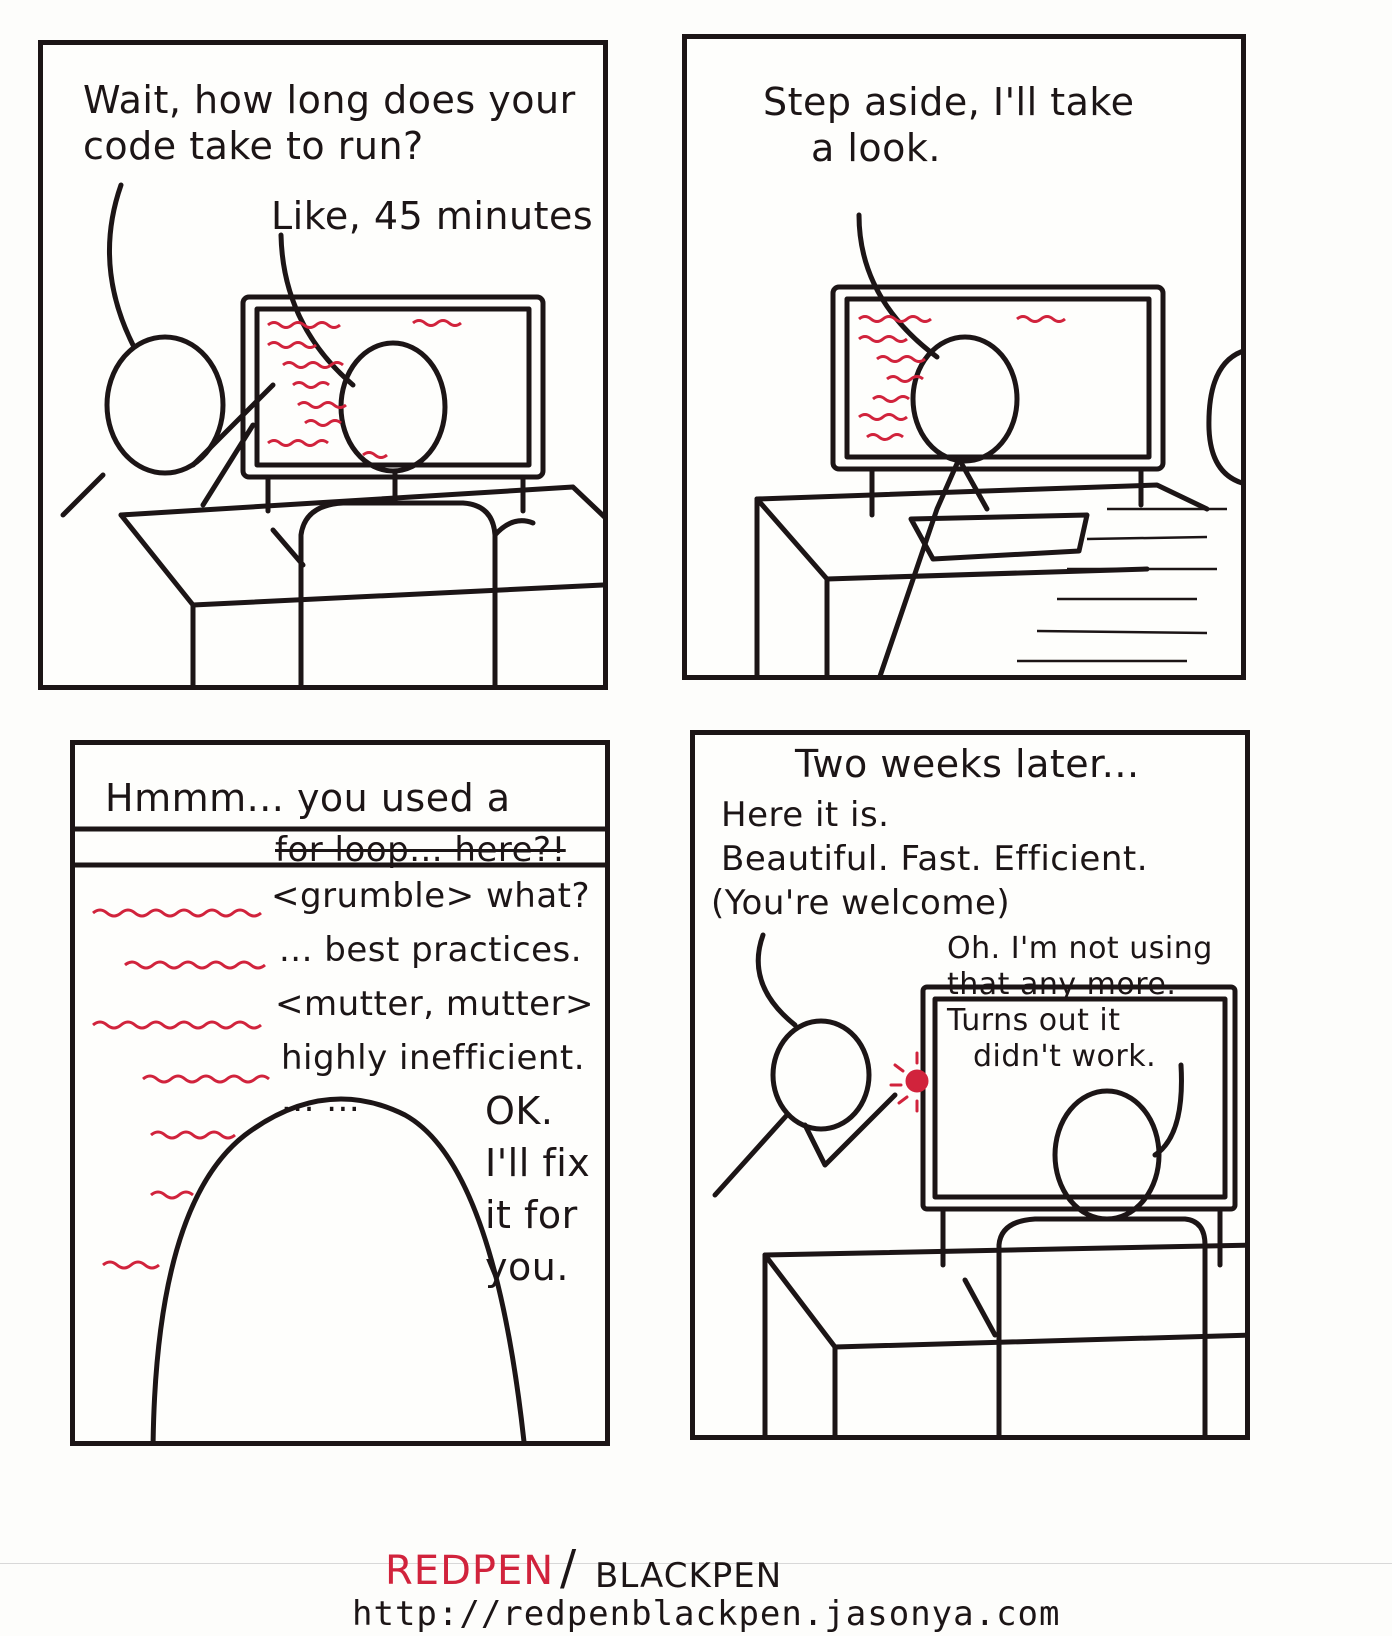 The image size is (1392, 1636). What do you see at coordinates (861, 903) in the screenshot?
I see `speech-line: (You're welcome)` at bounding box center [861, 903].